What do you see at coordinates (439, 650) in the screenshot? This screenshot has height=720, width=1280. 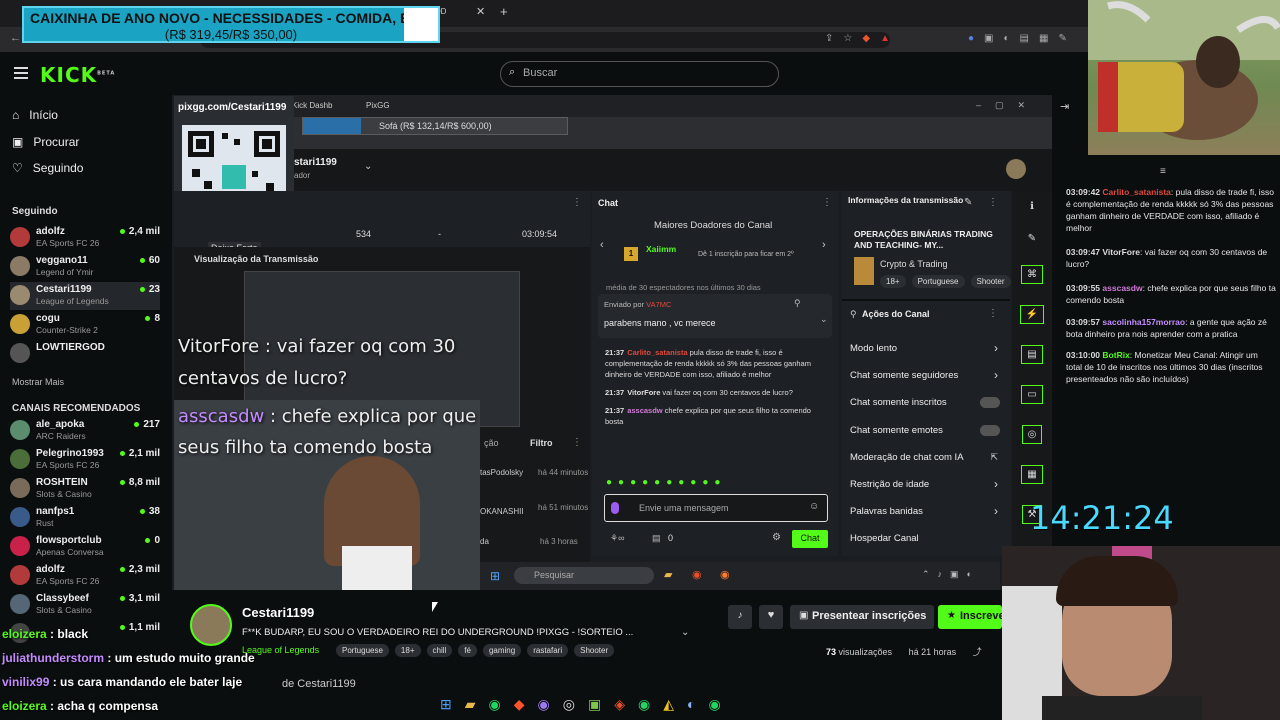 I see `tag: chill` at bounding box center [439, 650].